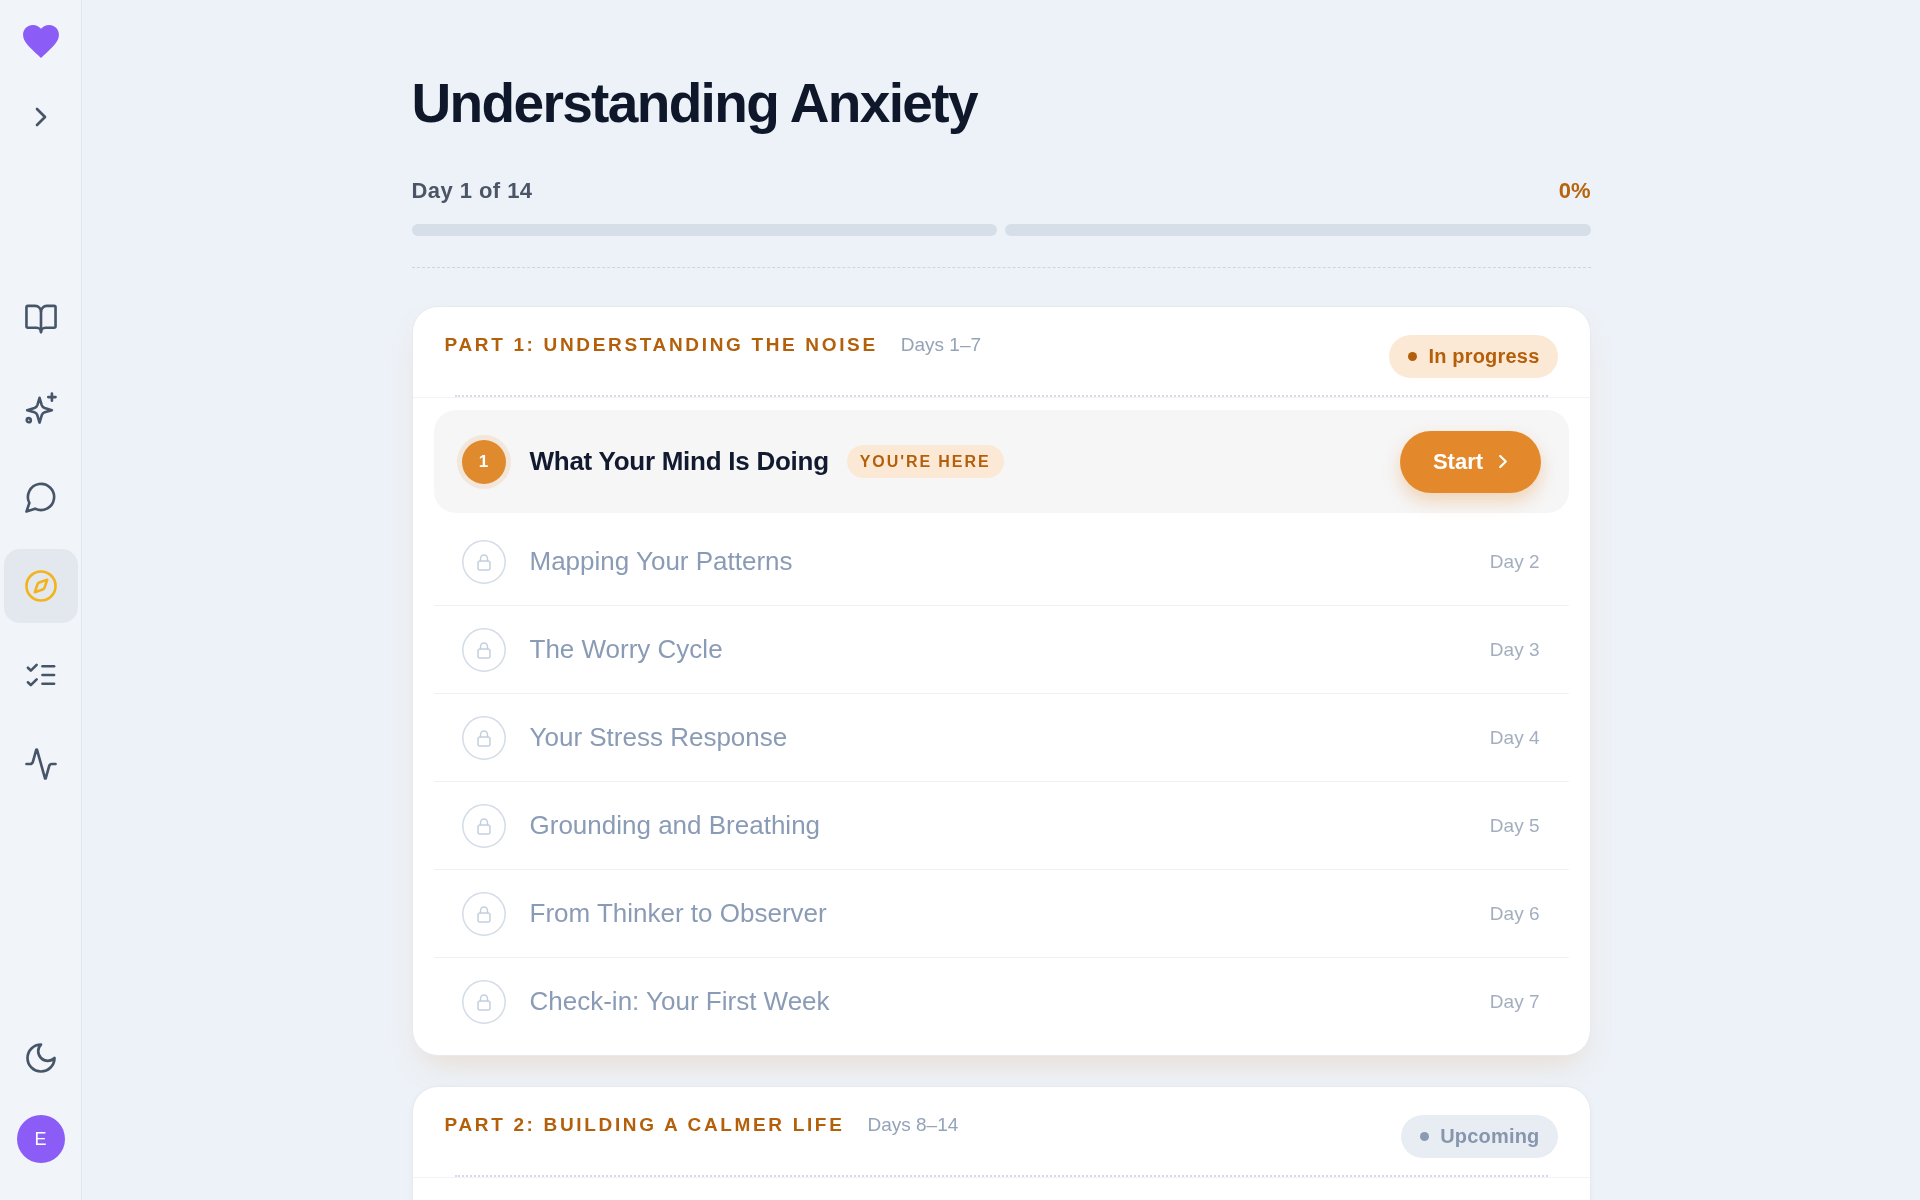 This screenshot has width=1920, height=1200. Describe the element at coordinates (1514, 561) in the screenshot. I see `day-label: Day 2` at that location.